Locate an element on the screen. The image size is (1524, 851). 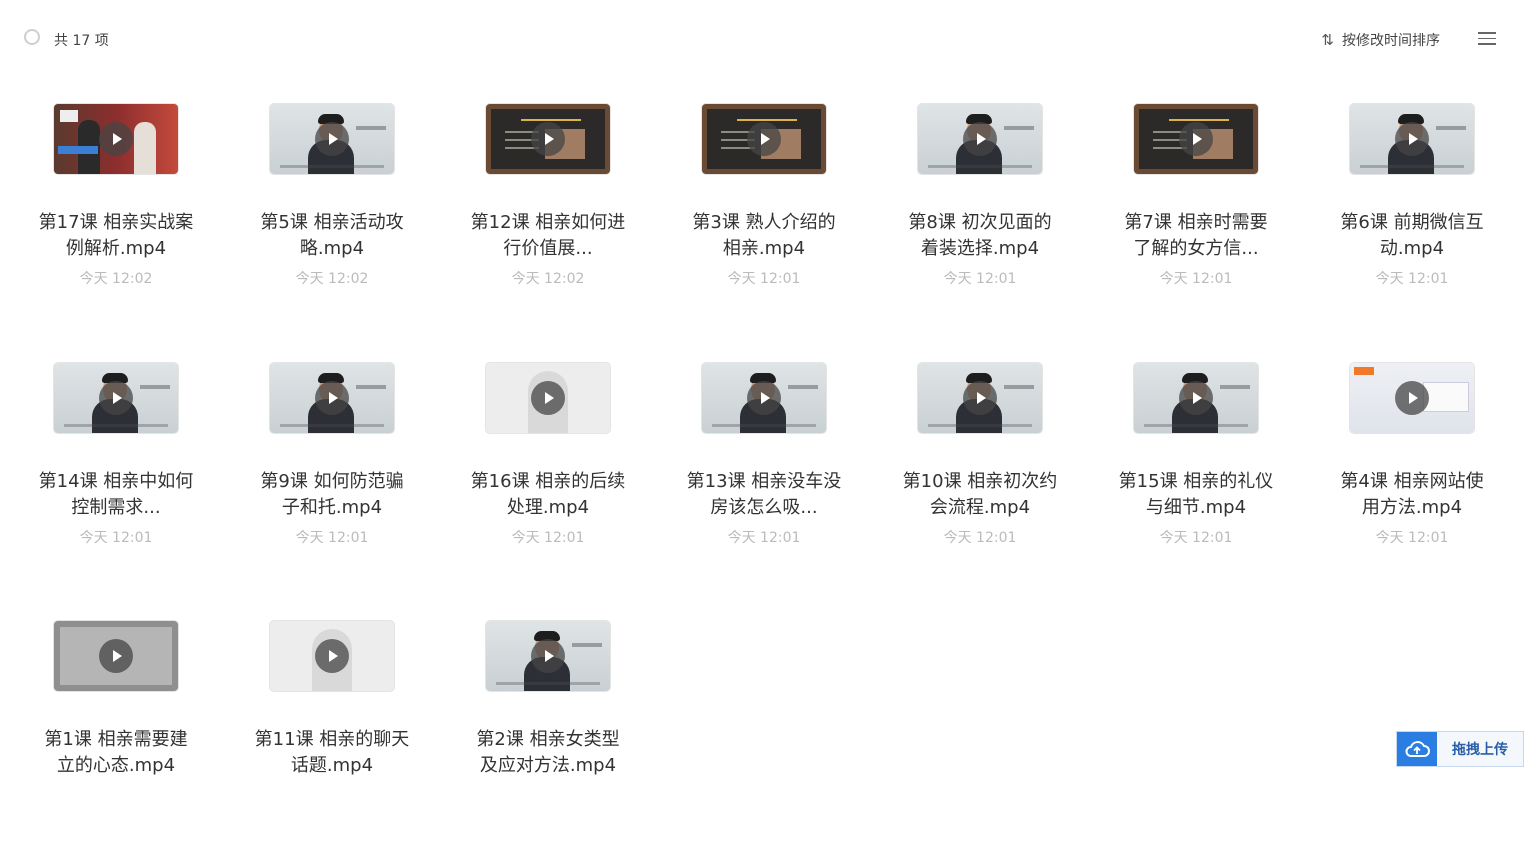
select-all-checkbox is located at coordinates (32, 37).